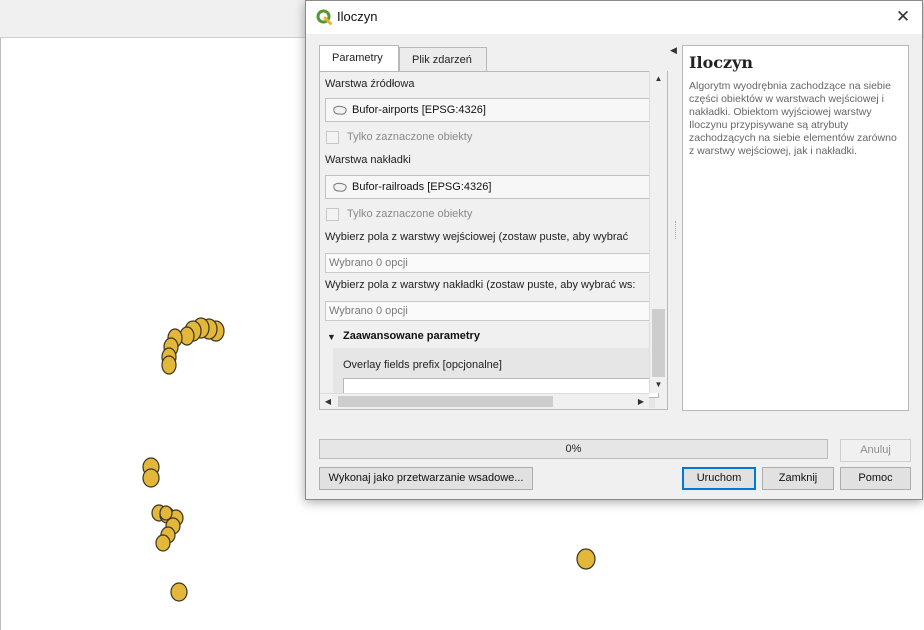 The height and width of the screenshot is (630, 924). I want to click on progress-text: 0%, so click(573, 449).